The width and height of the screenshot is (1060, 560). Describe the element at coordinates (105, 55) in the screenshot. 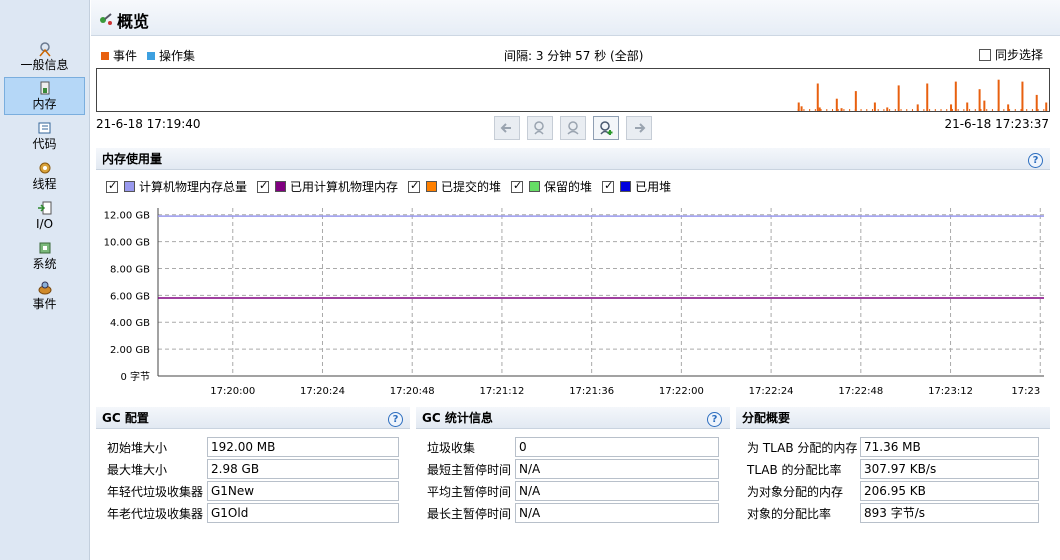

I see `events-legend-swatch` at that location.